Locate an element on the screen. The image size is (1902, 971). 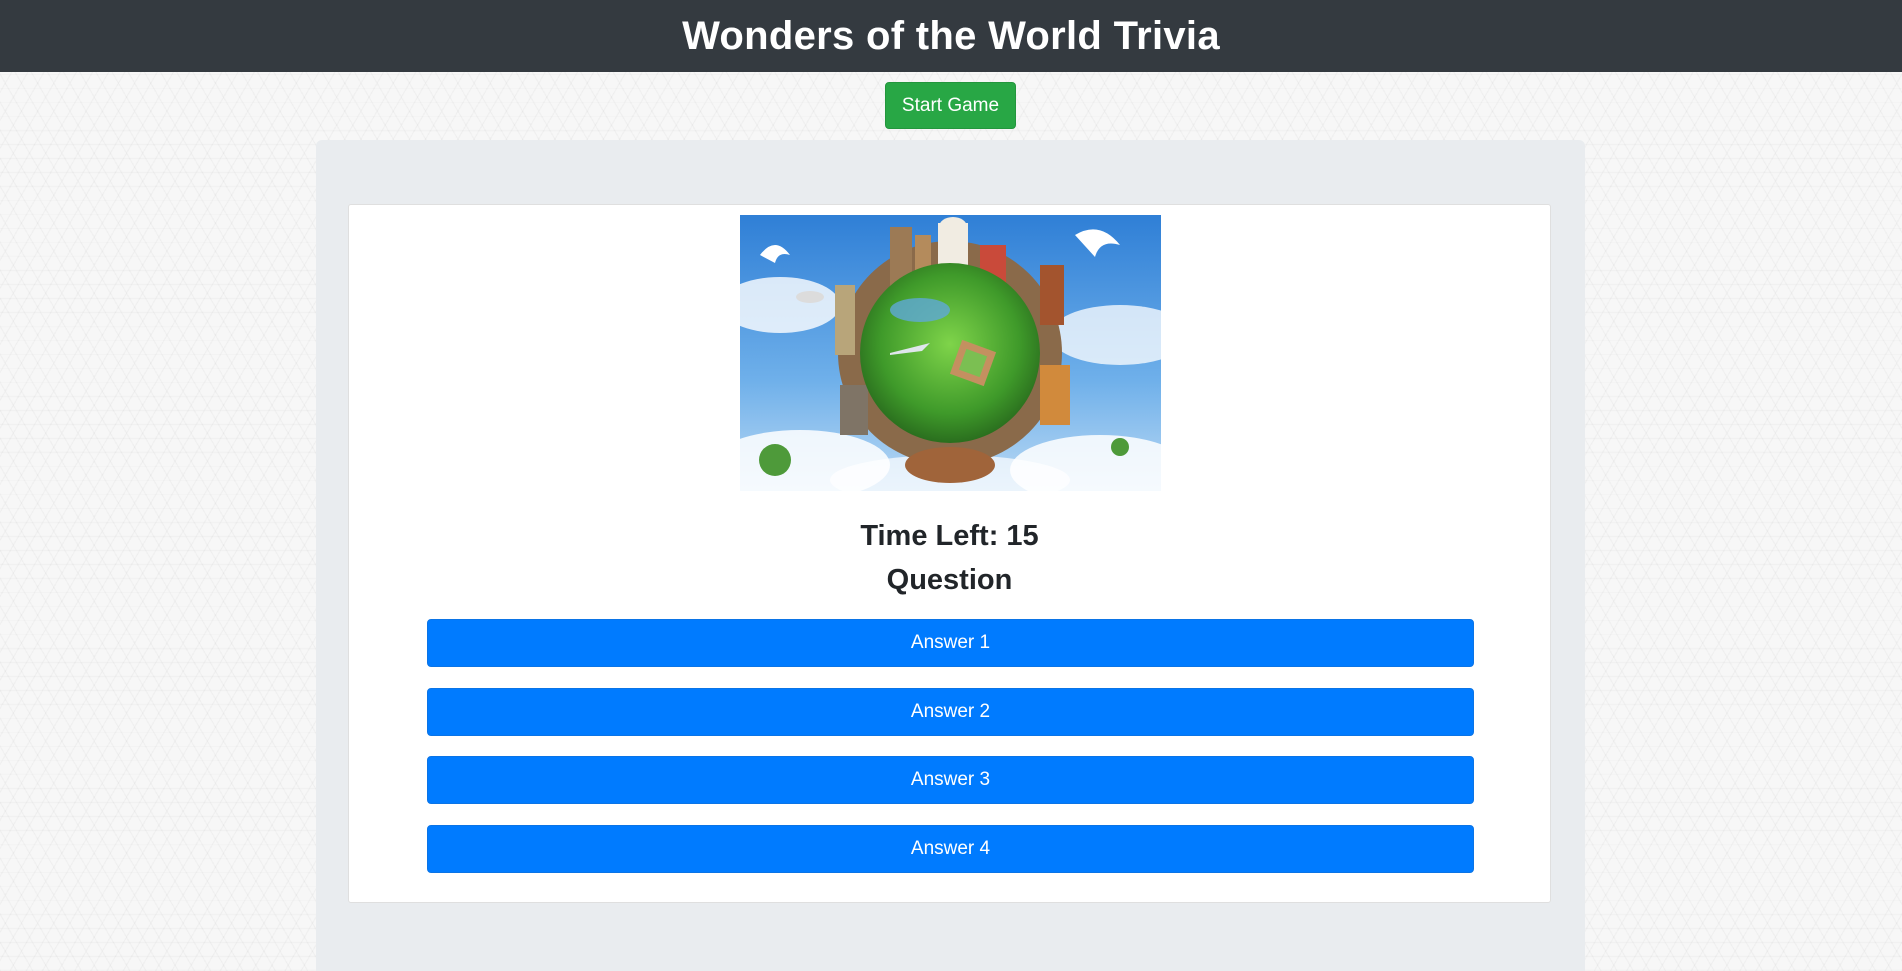
page-title: Wonders of the World Trivia is located at coordinates (951, 35).